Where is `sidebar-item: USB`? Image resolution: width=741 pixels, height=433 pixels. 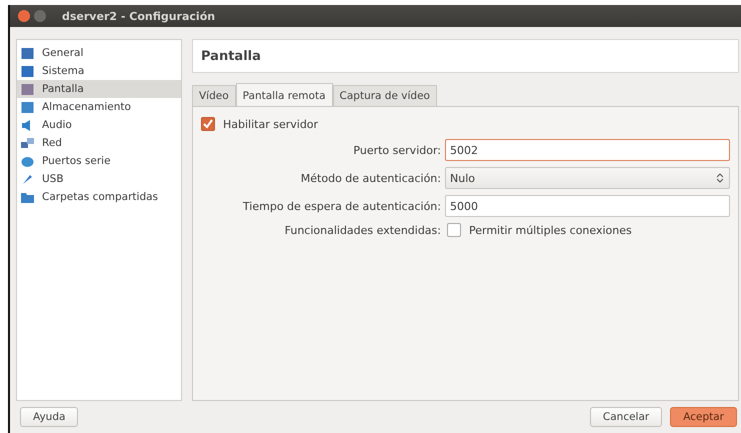 sidebar-item: USB is located at coordinates (99, 179).